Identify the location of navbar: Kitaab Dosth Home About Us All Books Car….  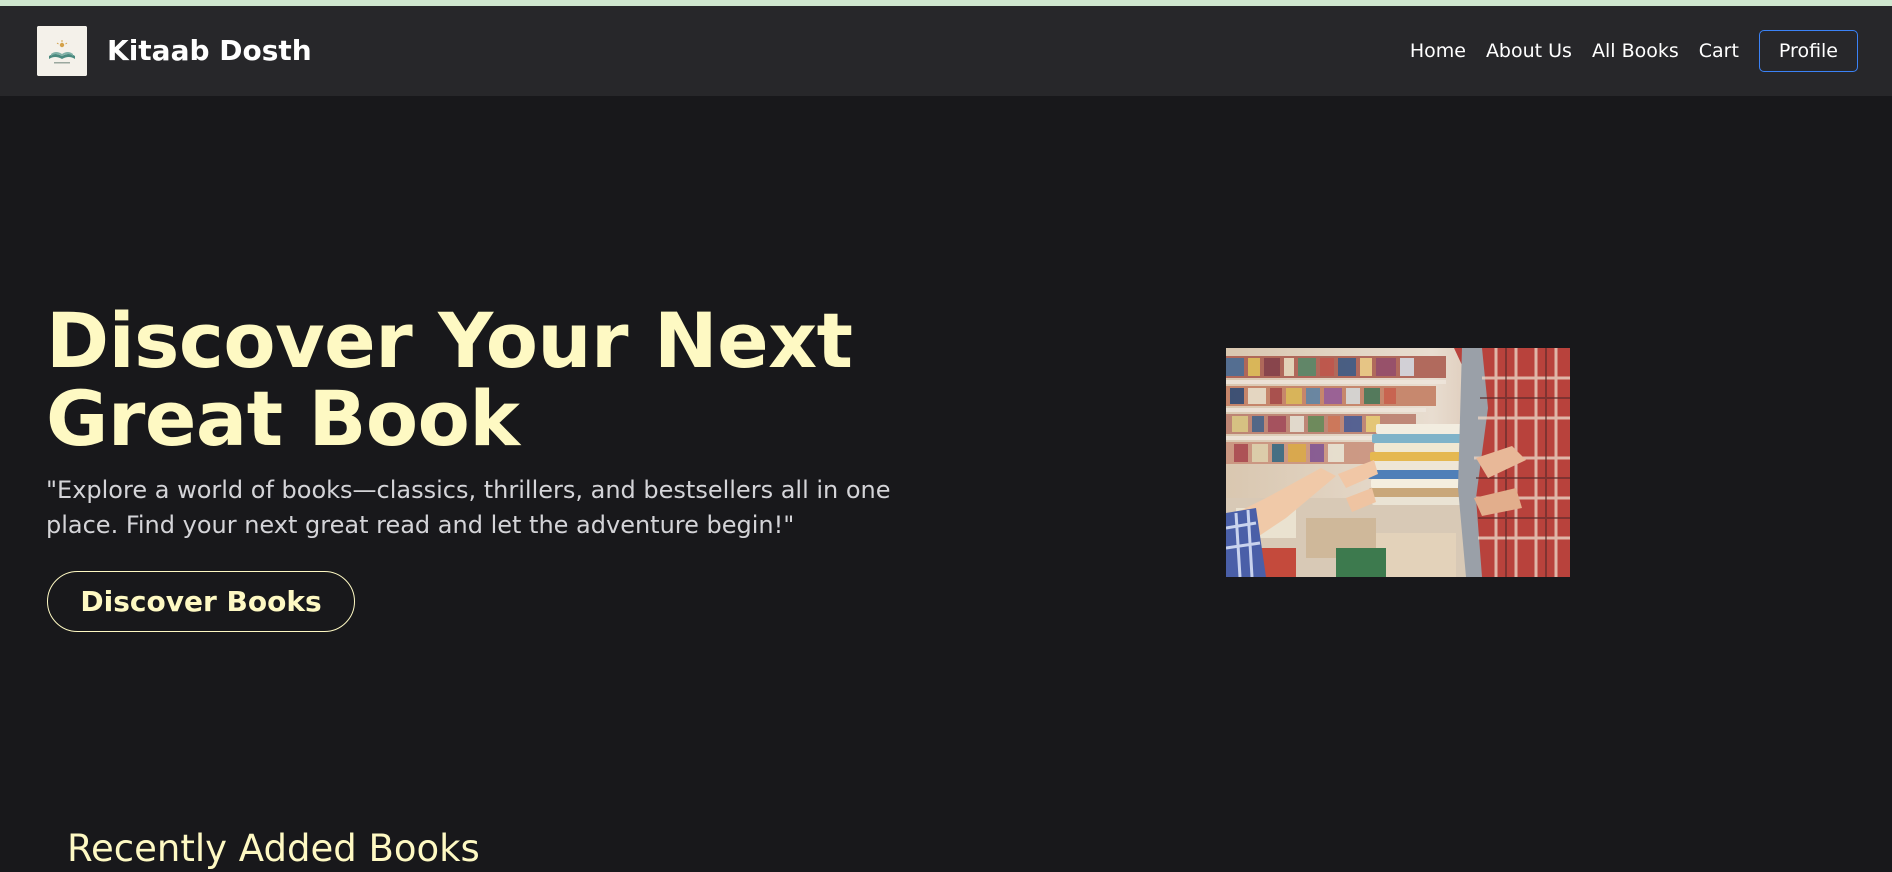
(946, 51).